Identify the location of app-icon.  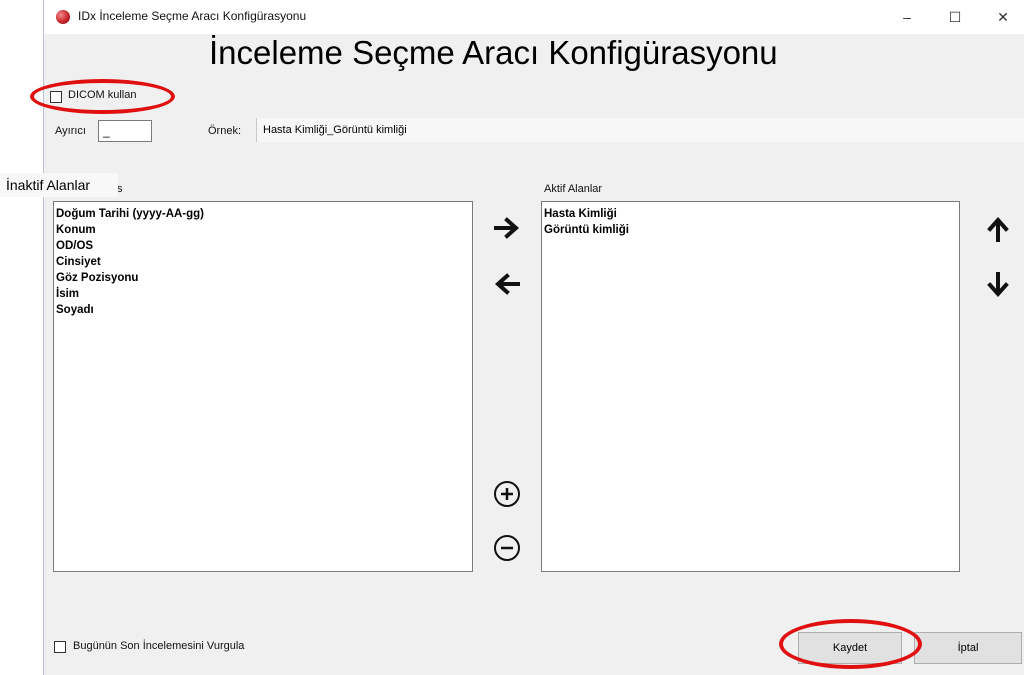
(63, 17).